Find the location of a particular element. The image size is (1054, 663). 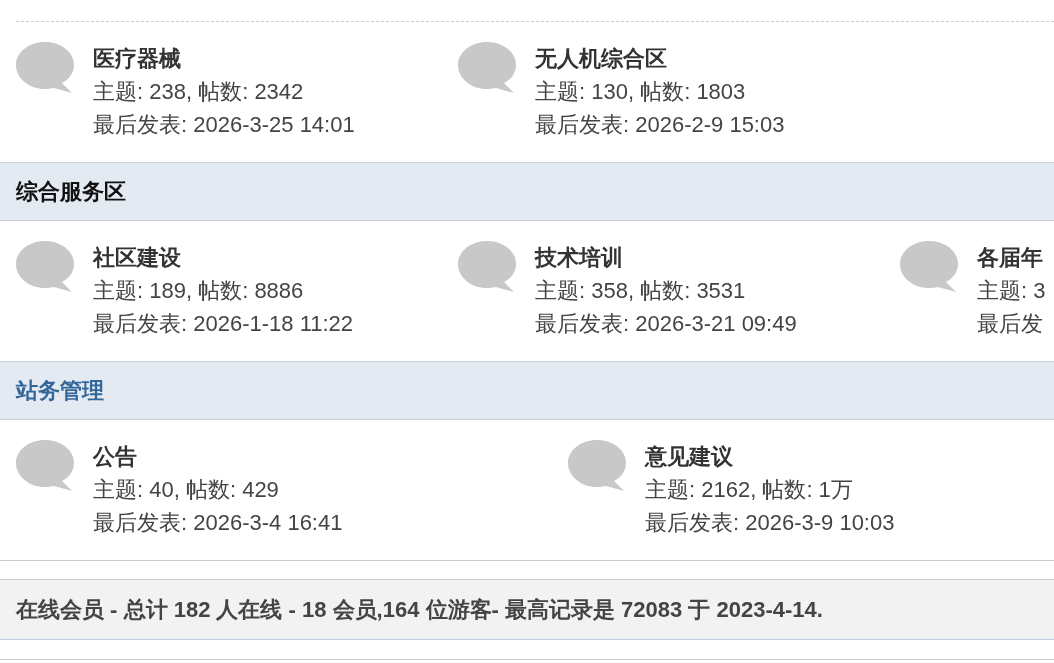

last-post-time: 最后发表: 2026-3-21 09:49 is located at coordinates (666, 324).